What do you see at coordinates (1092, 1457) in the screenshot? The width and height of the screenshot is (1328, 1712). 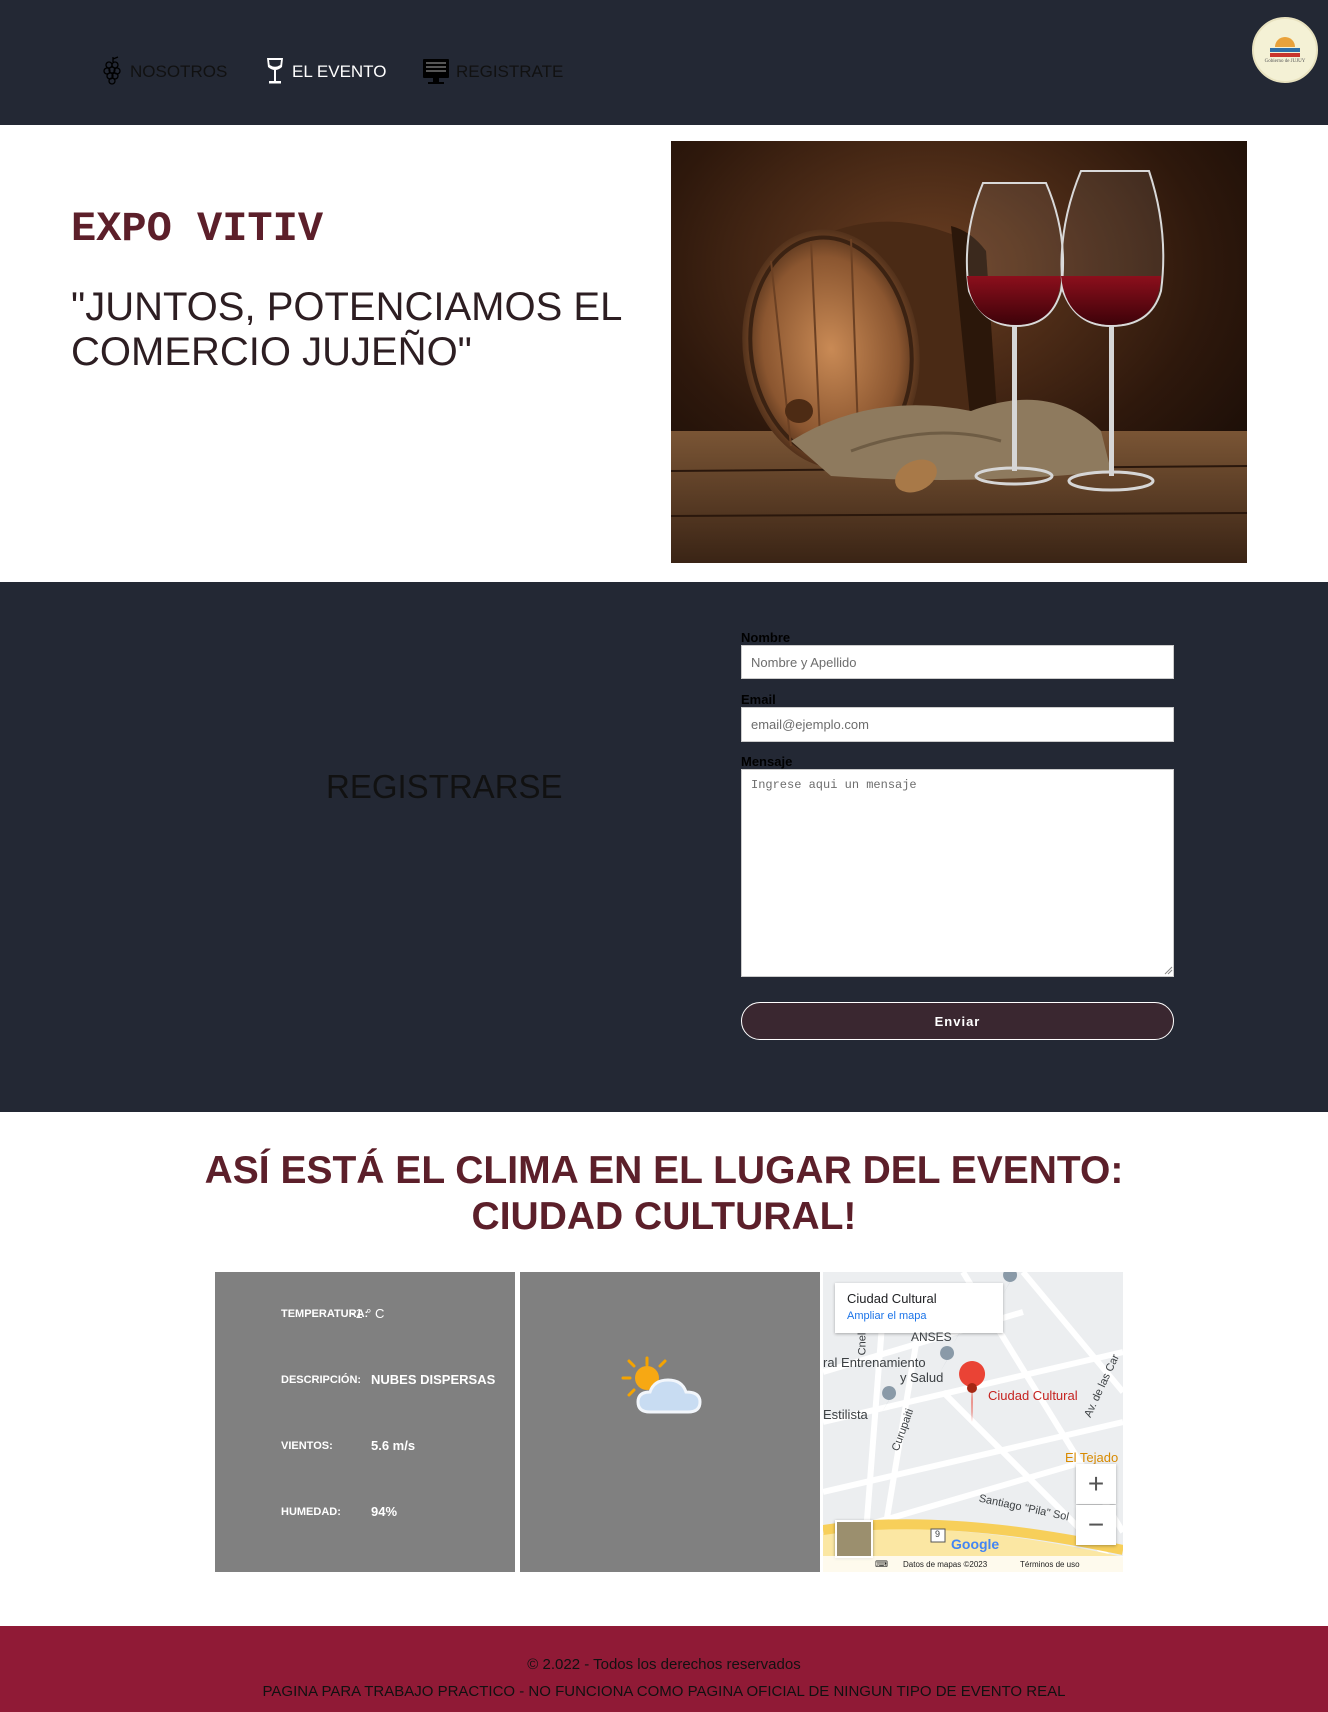 I see `map-label-tejado: El Tejado` at bounding box center [1092, 1457].